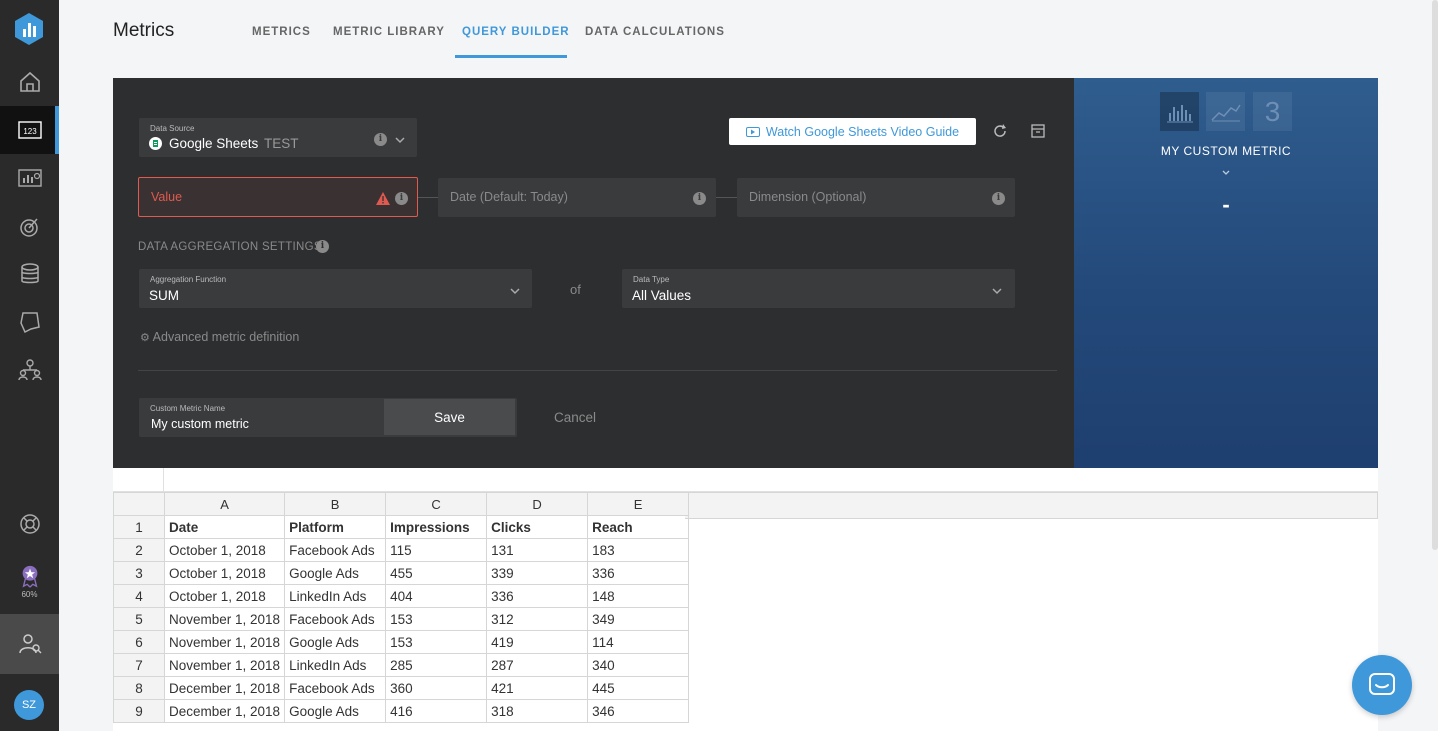 Image resolution: width=1438 pixels, height=731 pixels. I want to click on table-cell: 312, so click(537, 619).